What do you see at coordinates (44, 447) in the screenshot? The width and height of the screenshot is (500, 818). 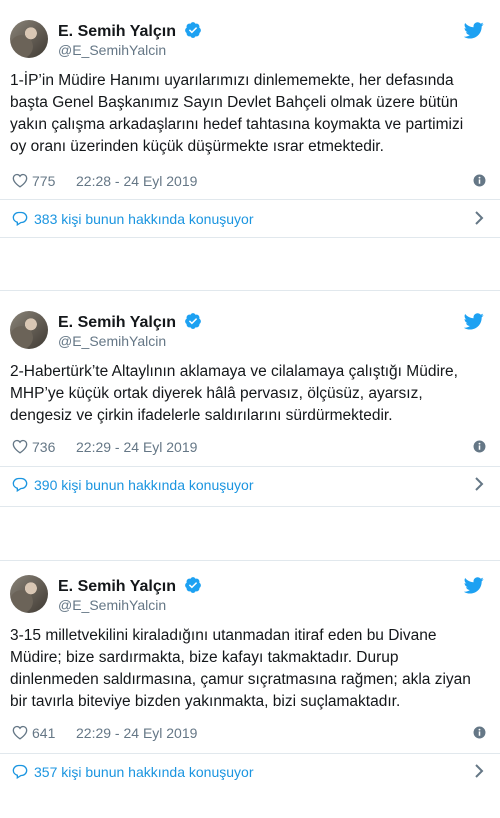 I see `like-count: 736` at bounding box center [44, 447].